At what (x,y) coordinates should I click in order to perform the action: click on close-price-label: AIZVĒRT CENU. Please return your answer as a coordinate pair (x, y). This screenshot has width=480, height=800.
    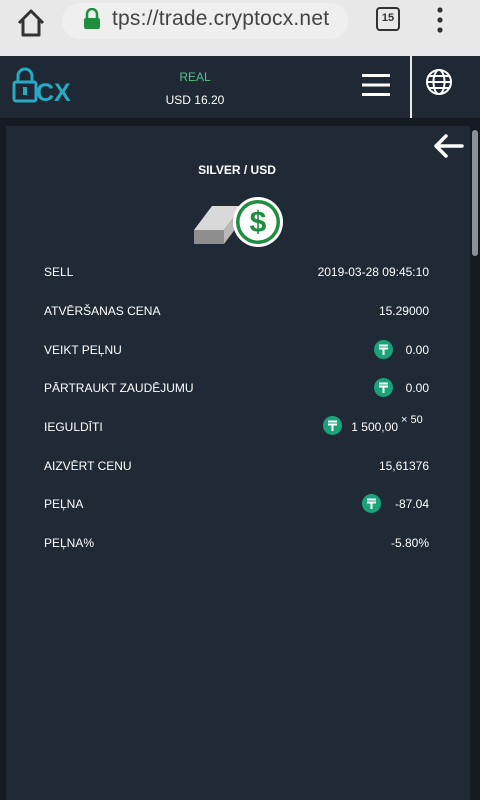
    Looking at the image, I should click on (88, 466).